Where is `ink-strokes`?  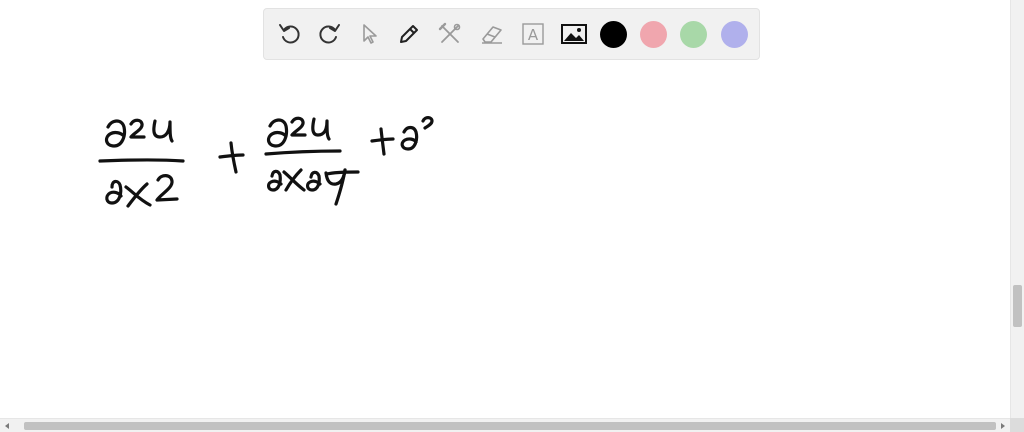
ink-strokes is located at coordinates (266, 162).